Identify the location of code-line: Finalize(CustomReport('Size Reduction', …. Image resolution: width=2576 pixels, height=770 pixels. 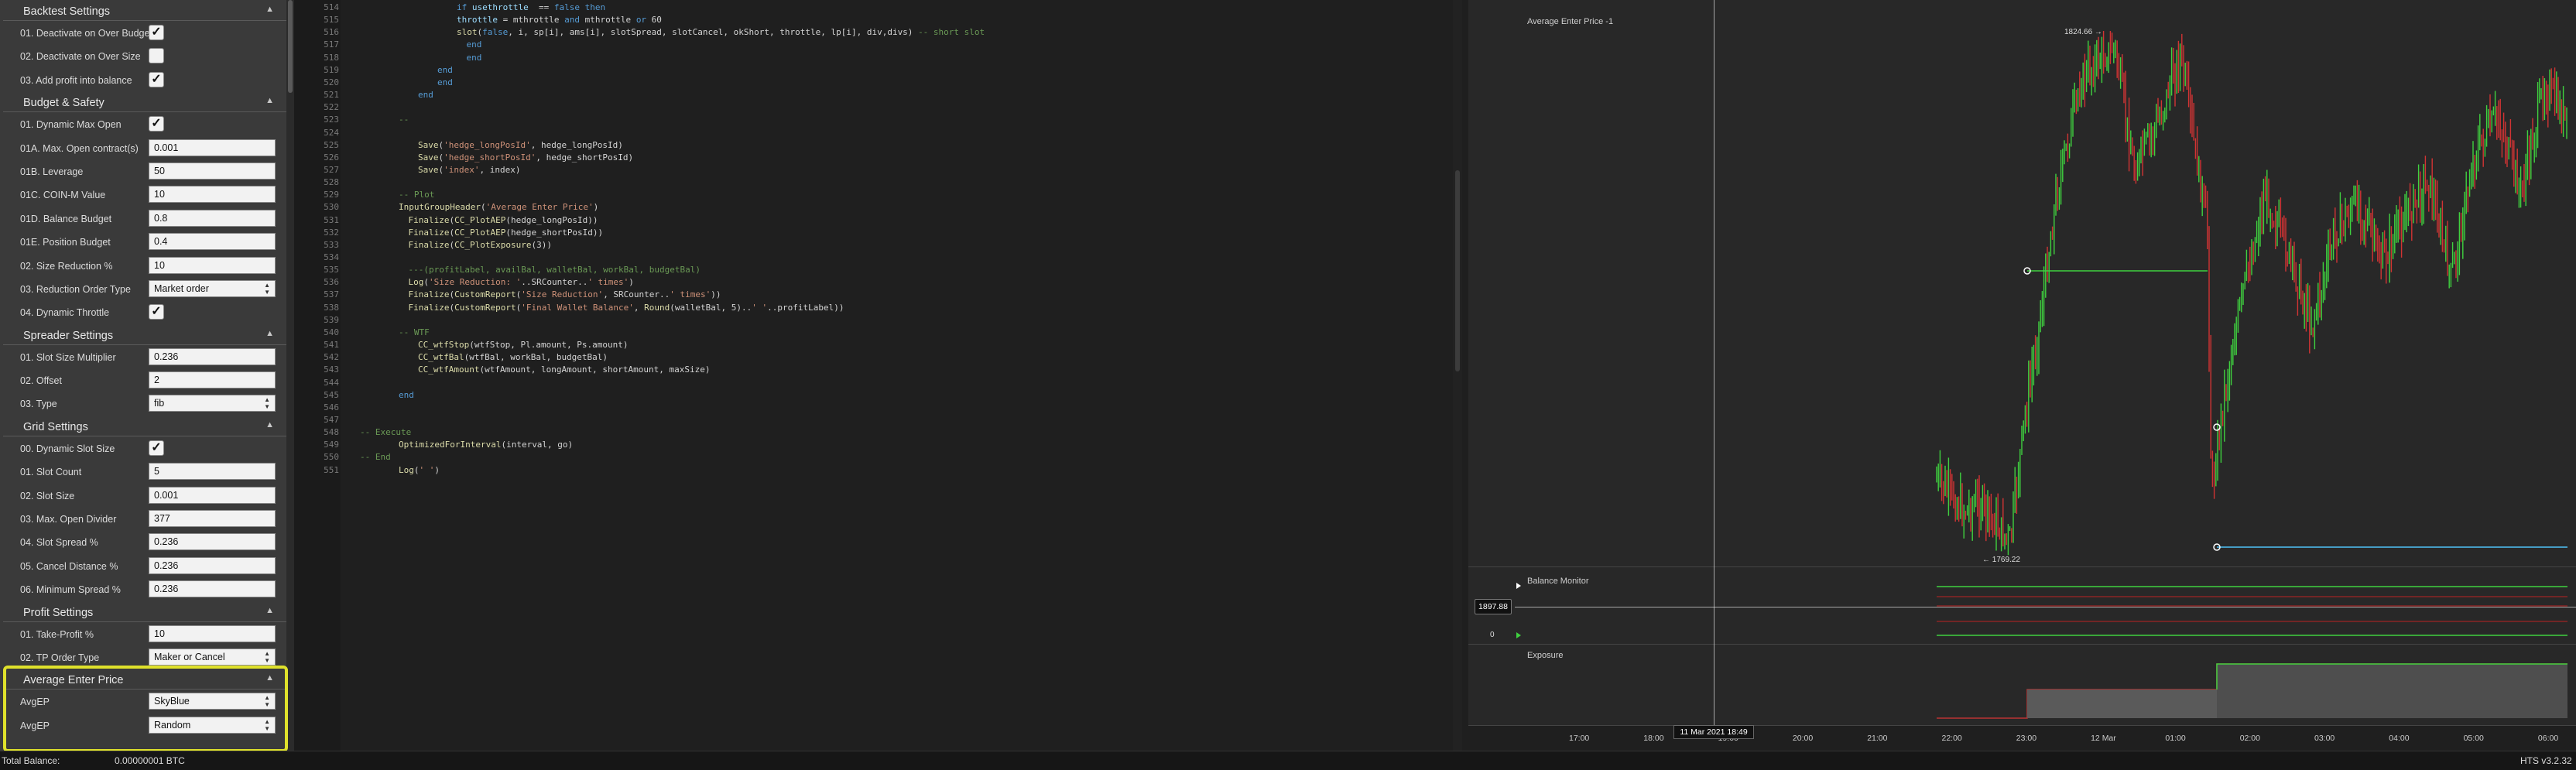
(565, 294).